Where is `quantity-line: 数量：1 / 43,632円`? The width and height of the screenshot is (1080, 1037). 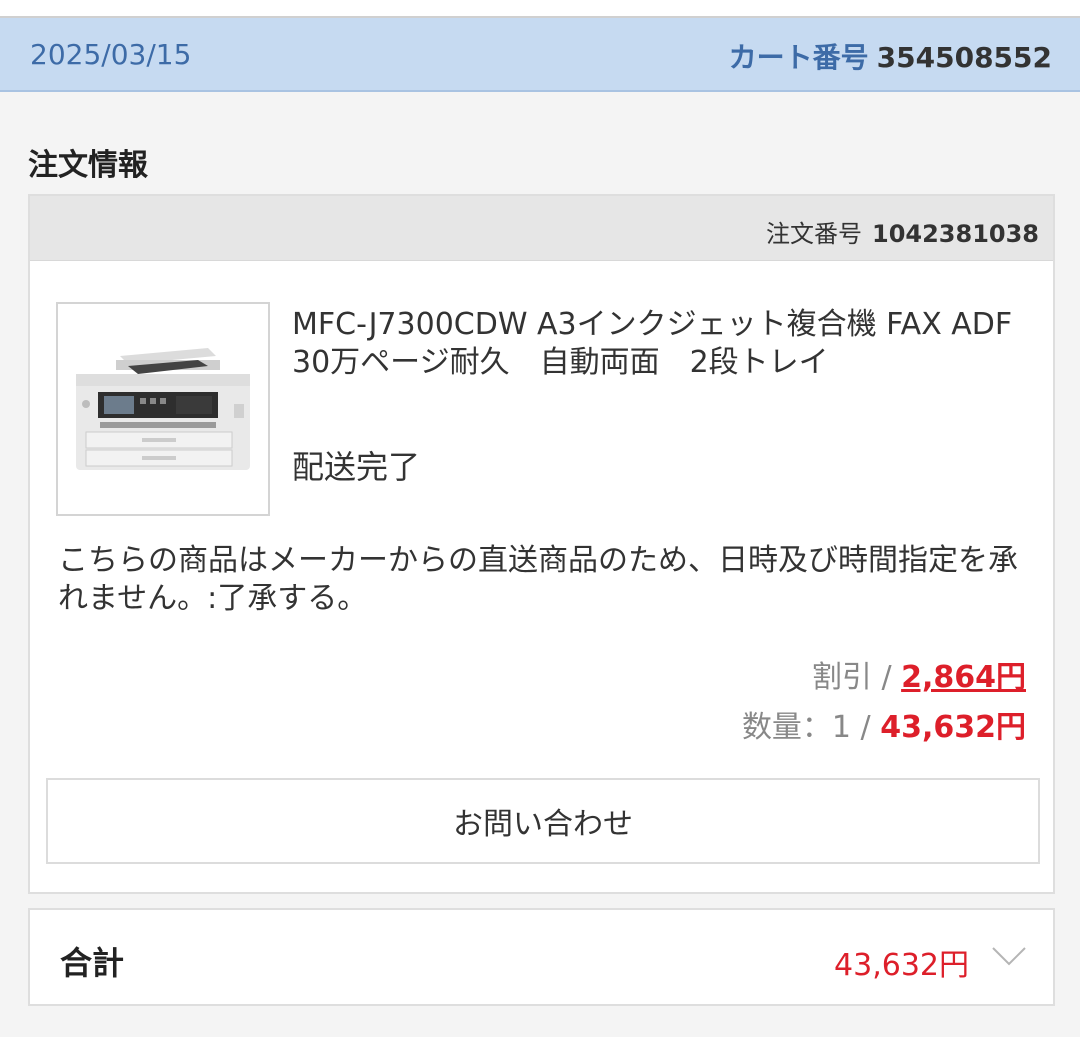
quantity-line: 数量：1 / 43,632円 is located at coordinates (884, 724).